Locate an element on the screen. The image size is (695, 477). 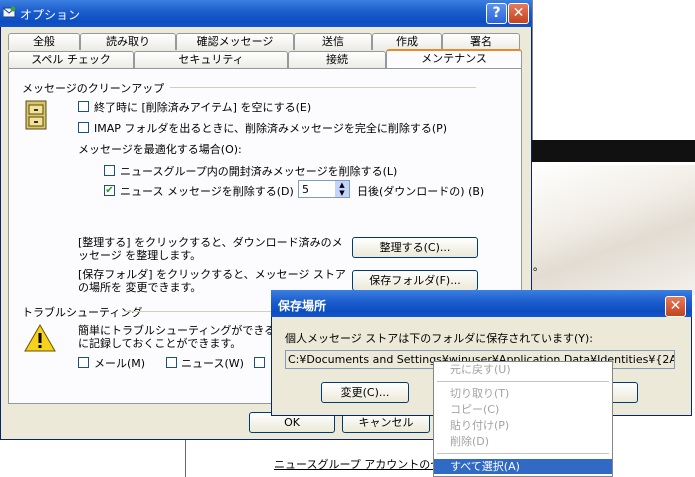
outlook-express-icon is located at coordinates (9, 12).